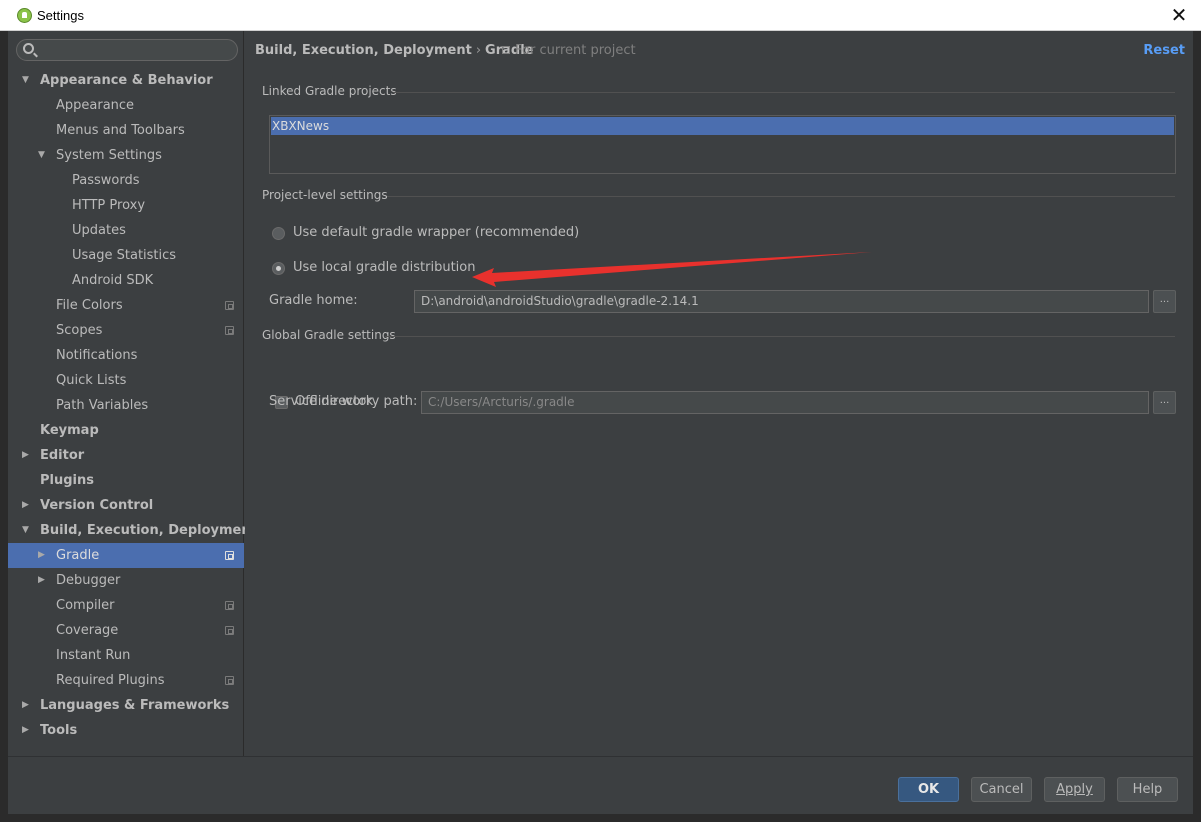 The width and height of the screenshot is (1201, 822). I want to click on apply-button-label: Apply, so click(1074, 789).